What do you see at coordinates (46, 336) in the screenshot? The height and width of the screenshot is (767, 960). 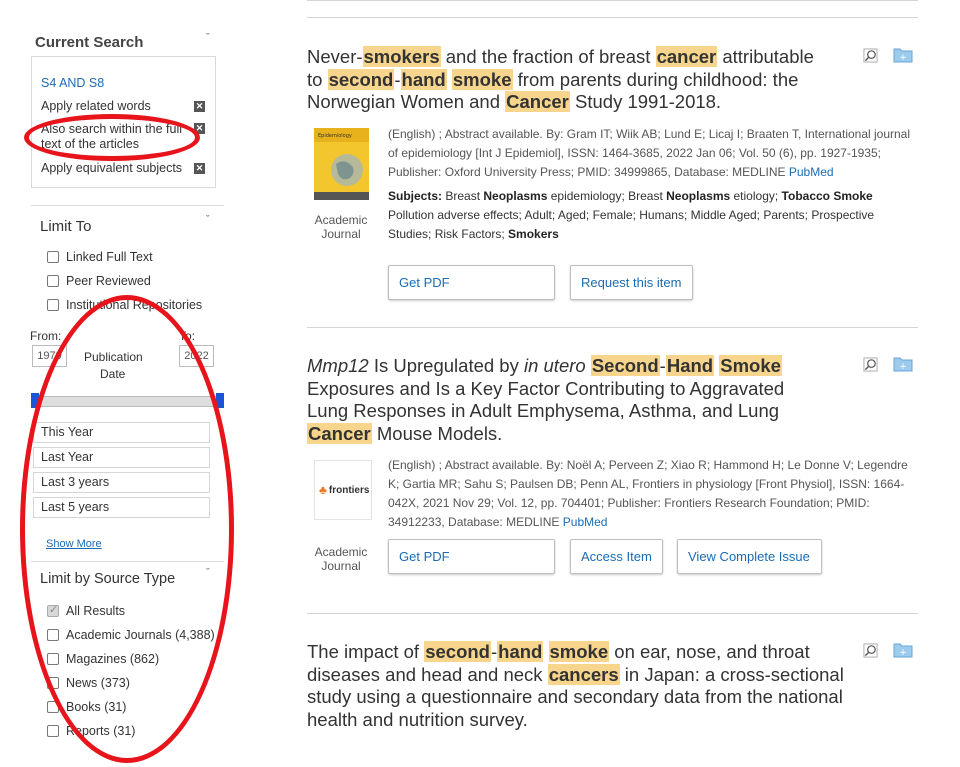 I see `from-label: From:` at bounding box center [46, 336].